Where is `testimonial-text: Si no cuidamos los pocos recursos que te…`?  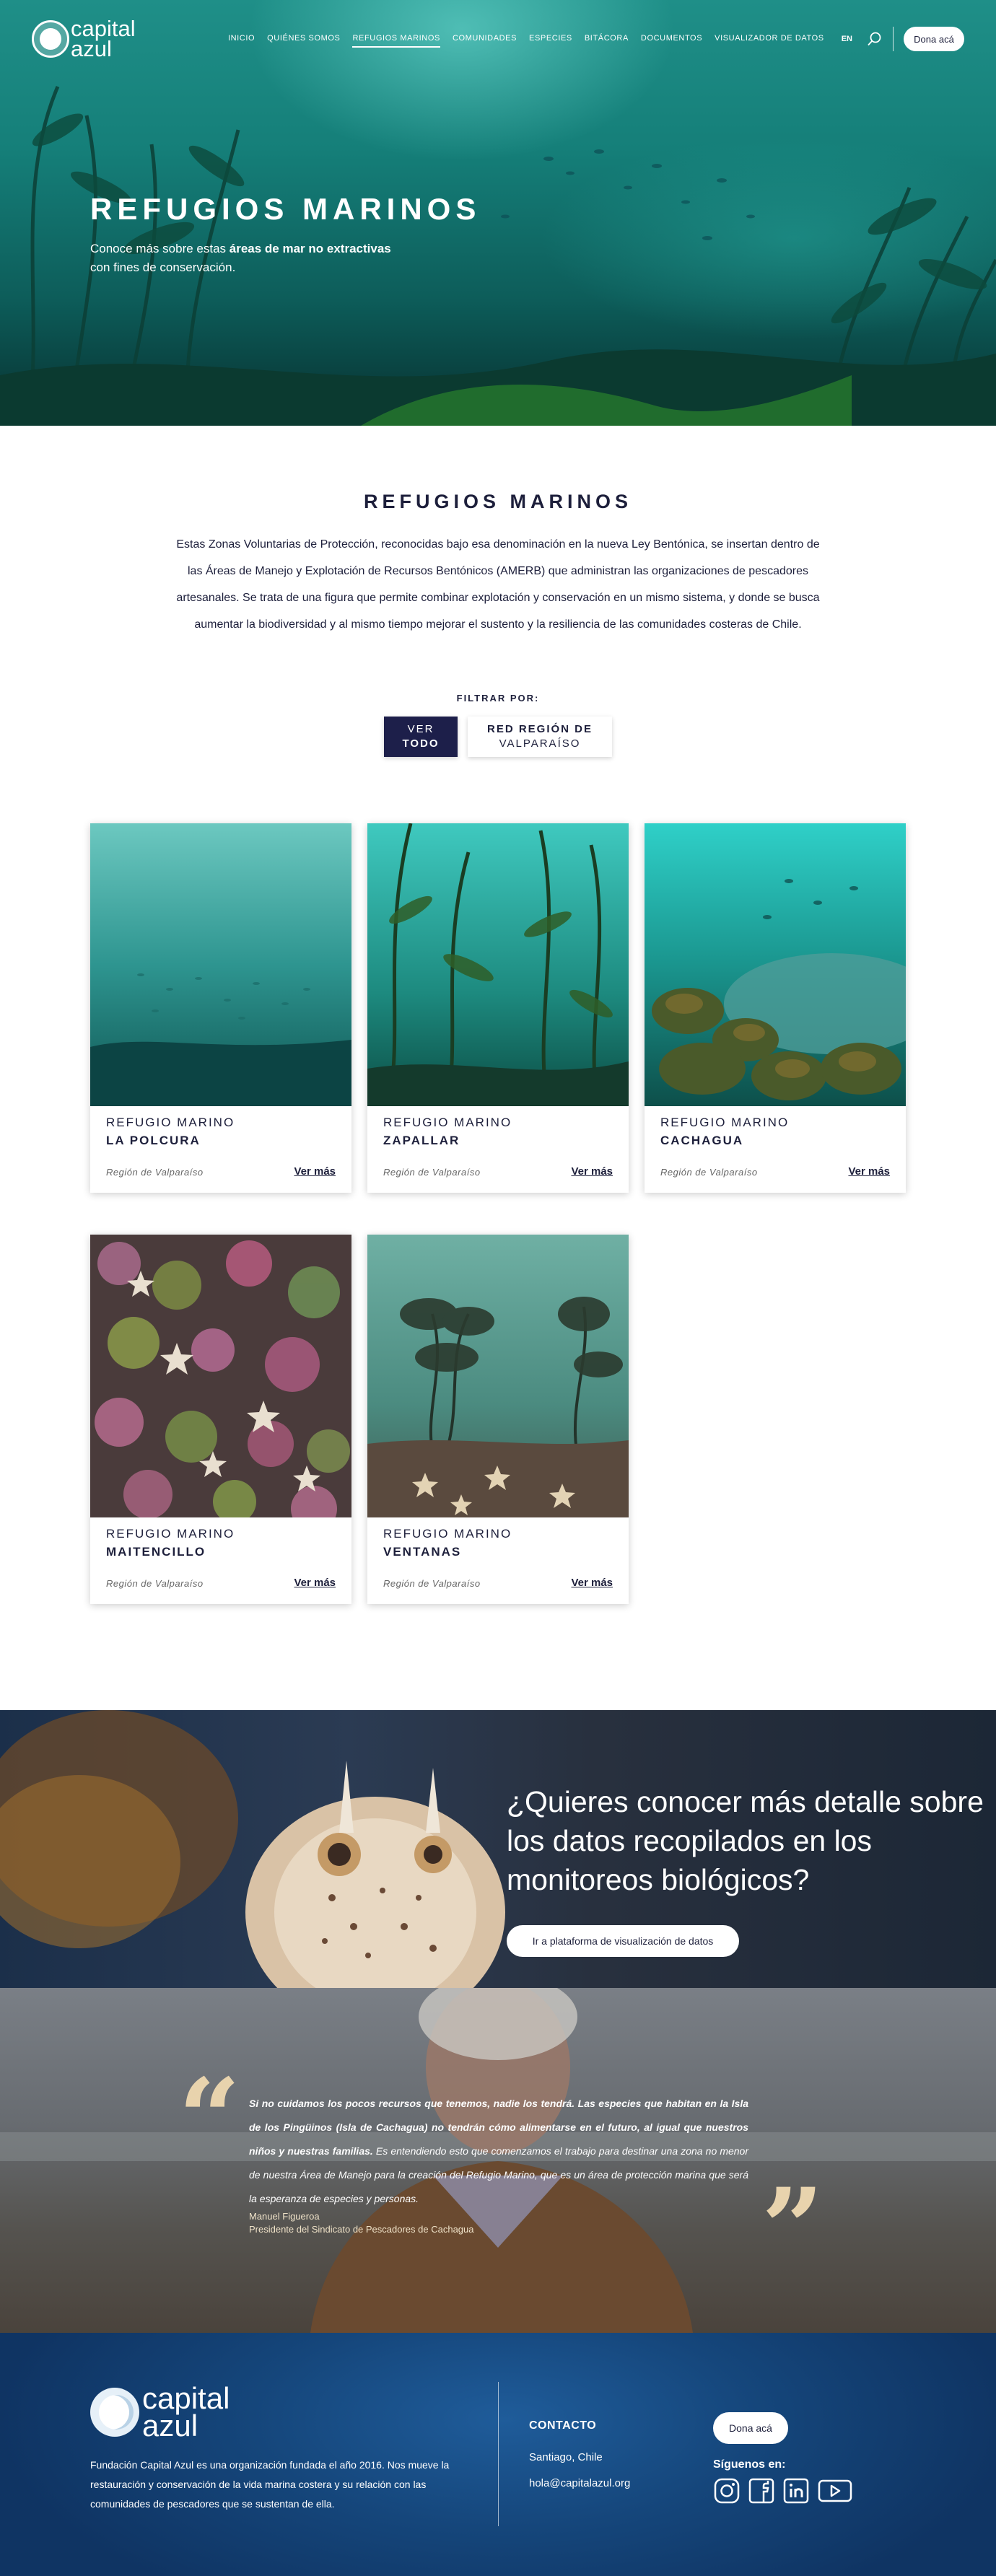 testimonial-text: Si no cuidamos los pocos recursos que te… is located at coordinates (498, 2151).